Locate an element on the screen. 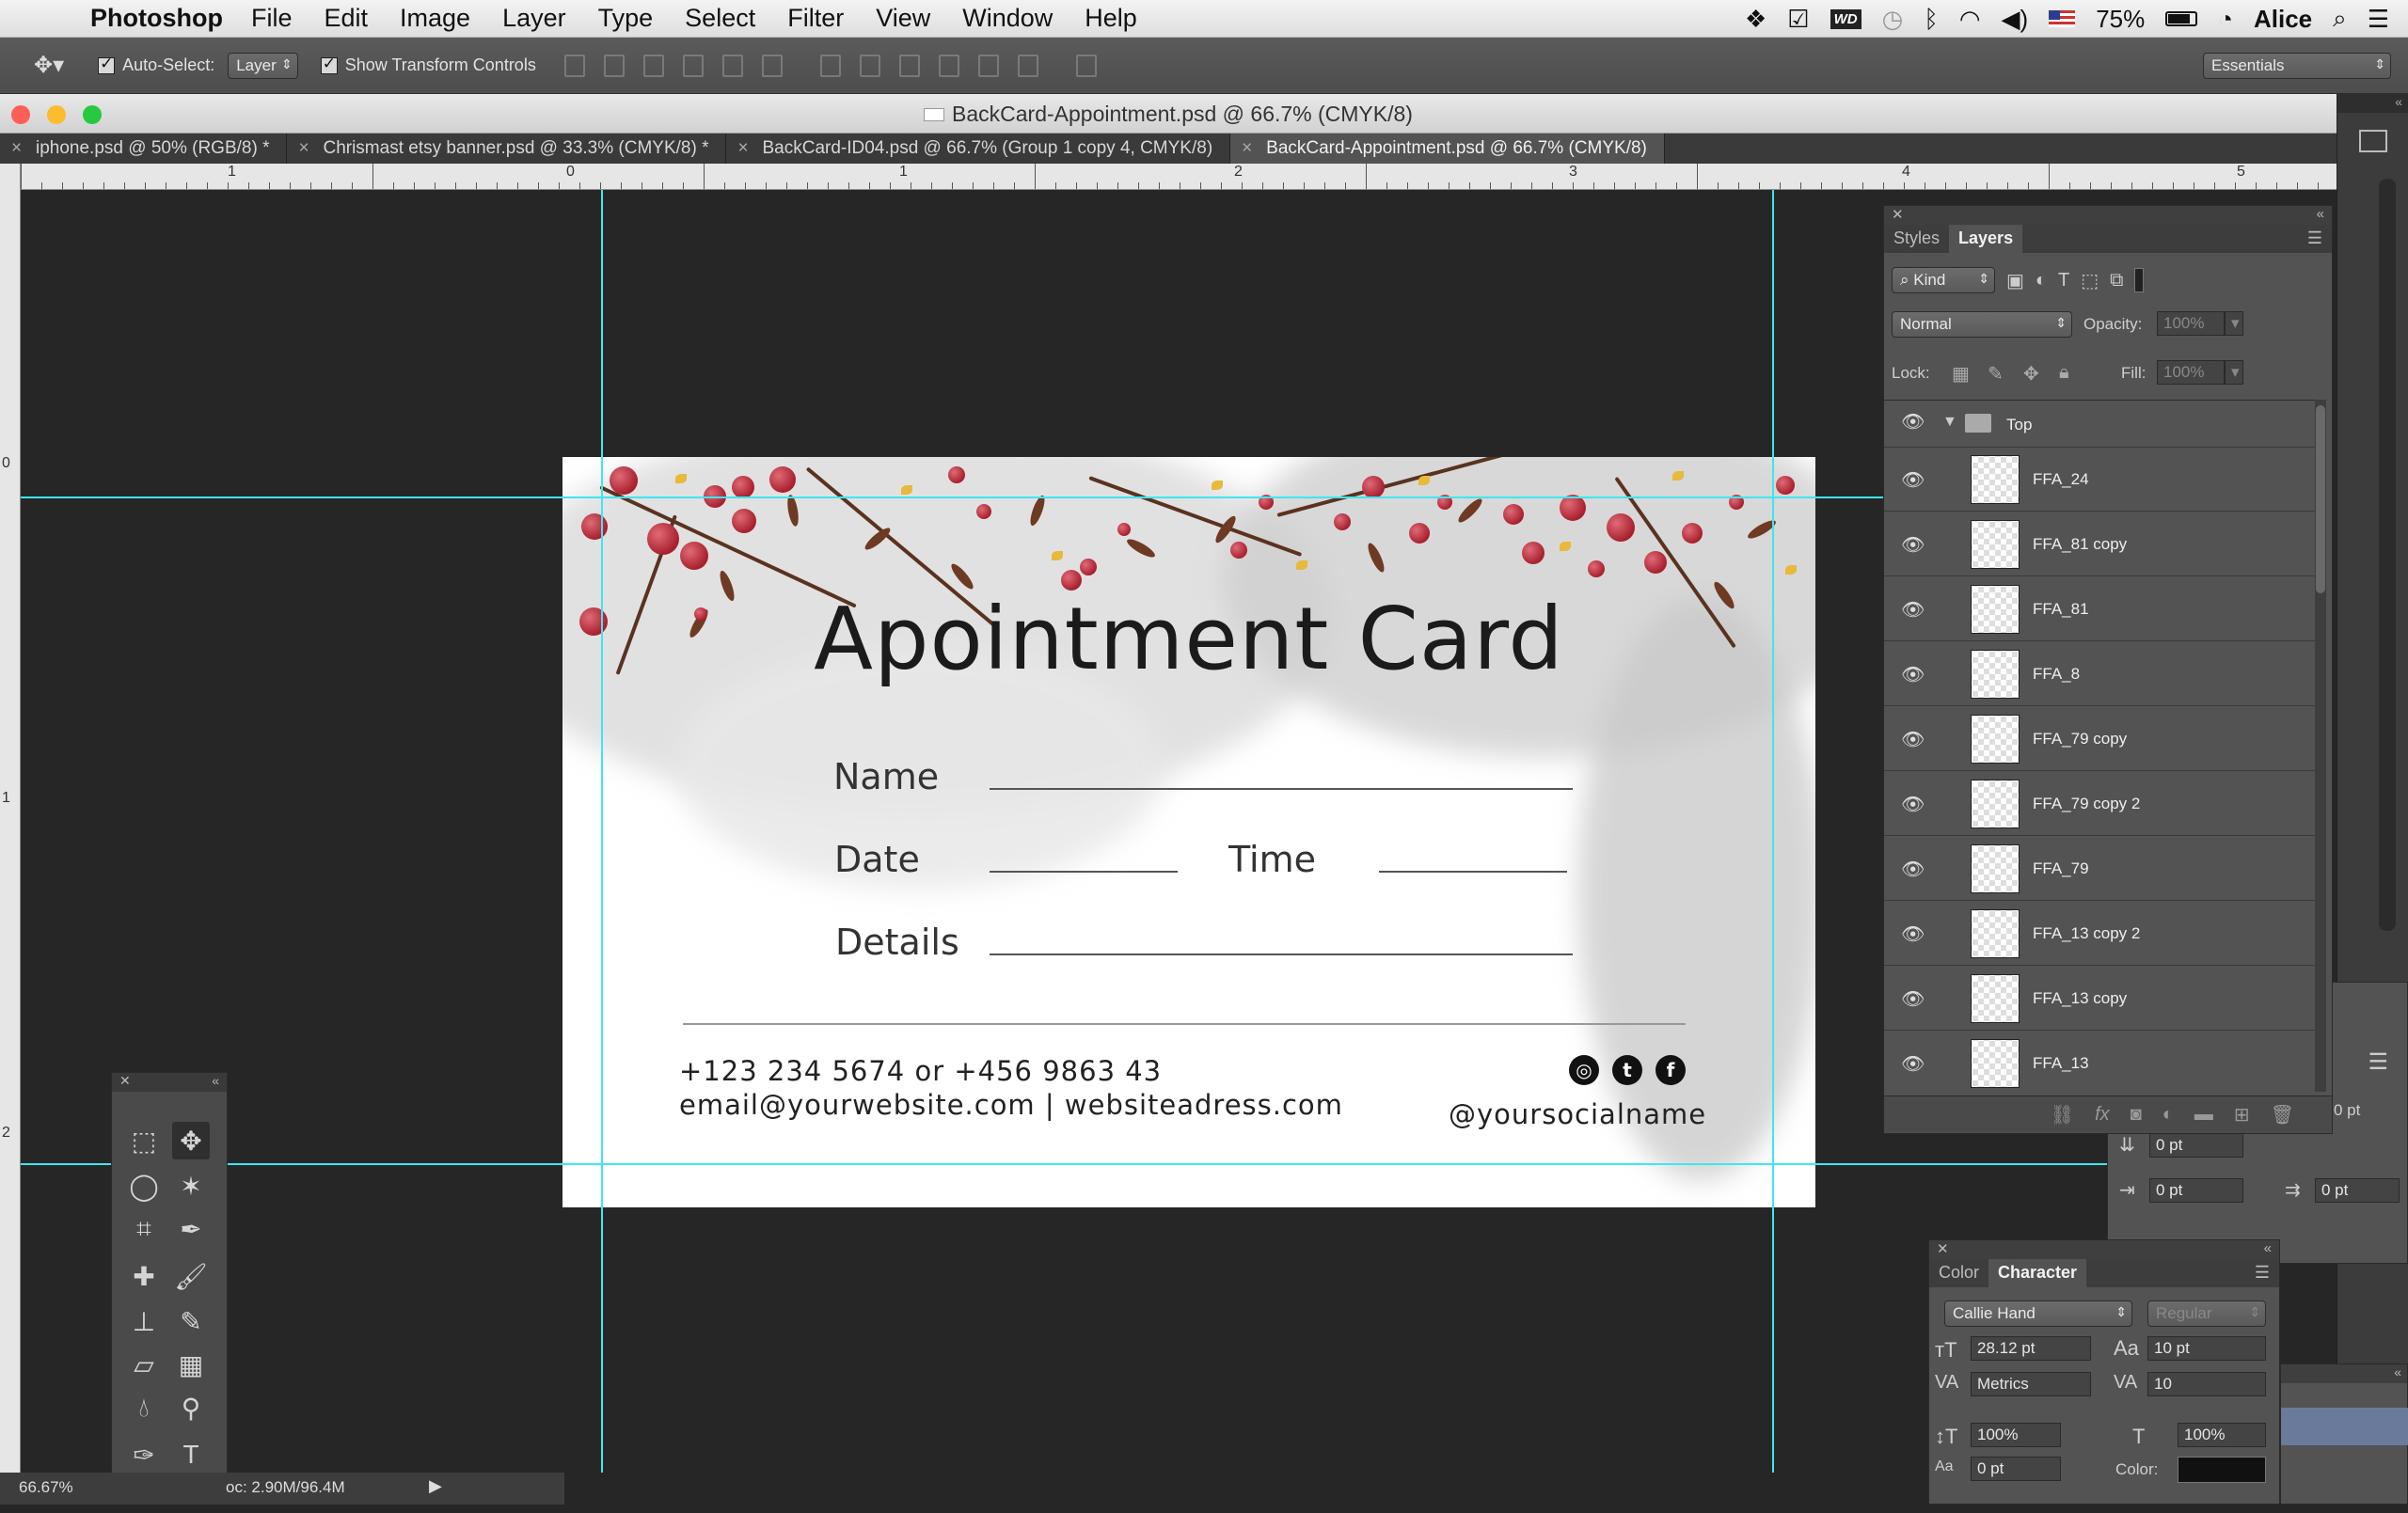  auto-select-checkbox is located at coordinates (110, 65).